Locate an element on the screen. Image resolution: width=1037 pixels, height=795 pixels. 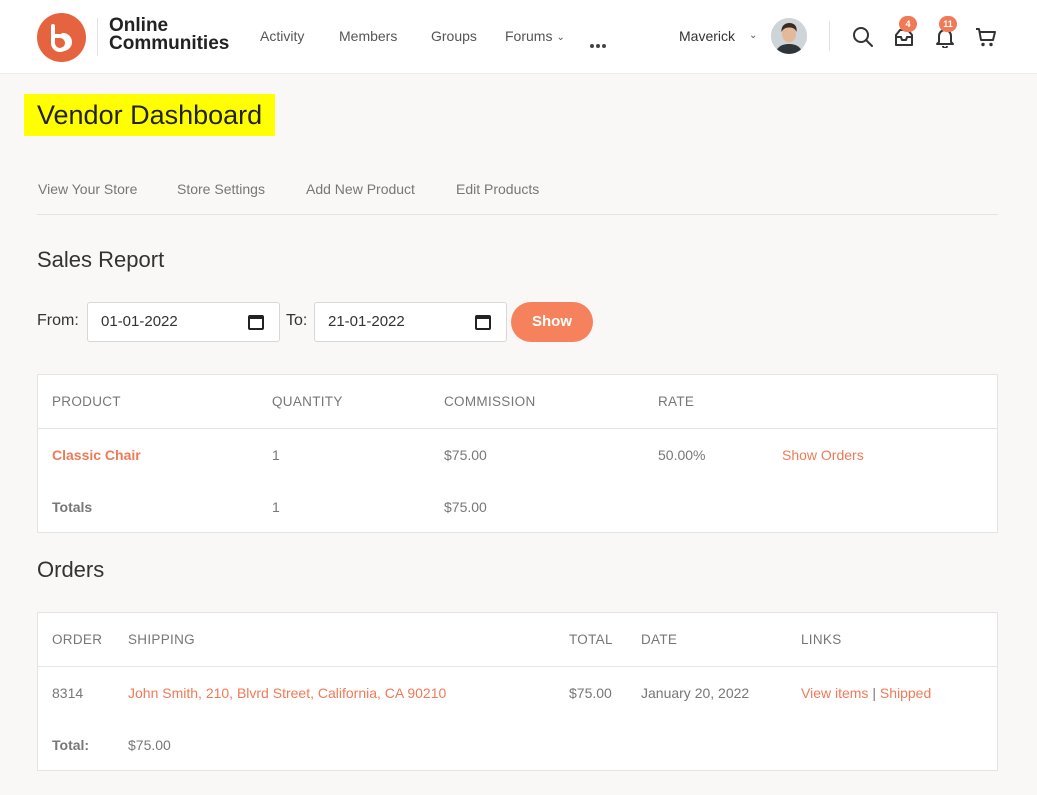
logo-icon is located at coordinates (61, 37).